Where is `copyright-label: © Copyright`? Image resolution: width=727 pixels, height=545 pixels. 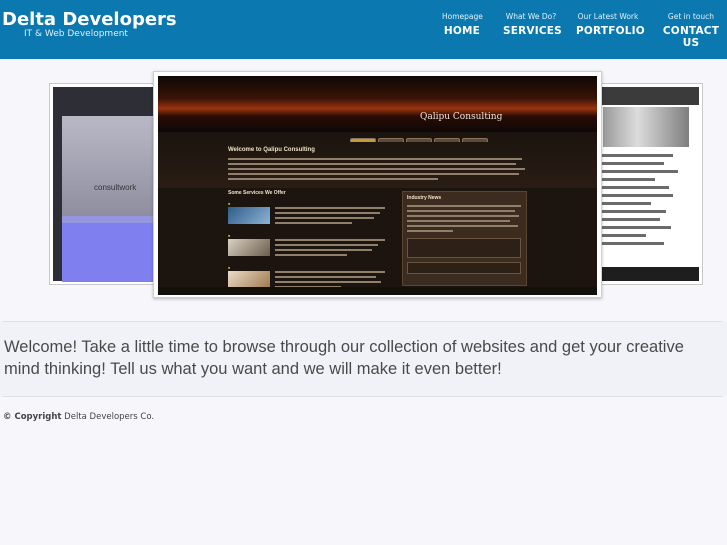 copyright-label: © Copyright is located at coordinates (32, 417).